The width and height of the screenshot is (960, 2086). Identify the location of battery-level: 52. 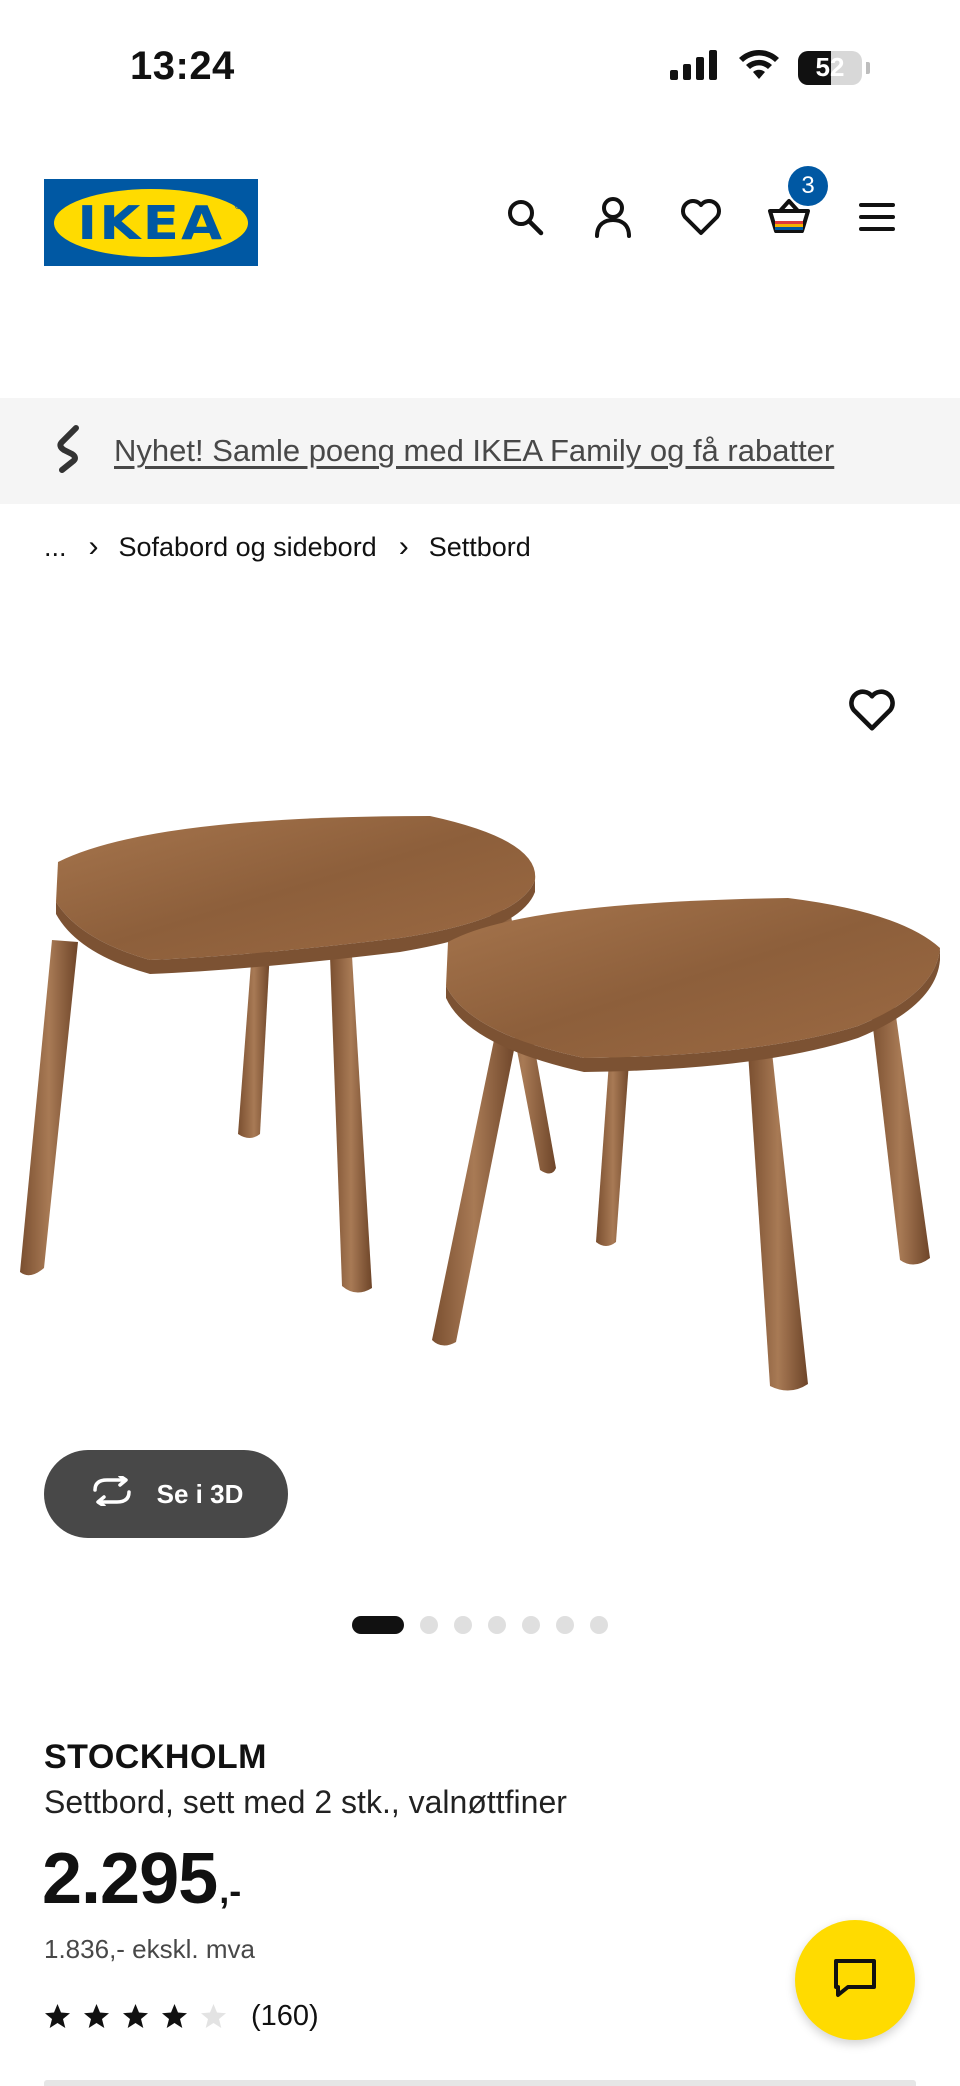
(830, 67).